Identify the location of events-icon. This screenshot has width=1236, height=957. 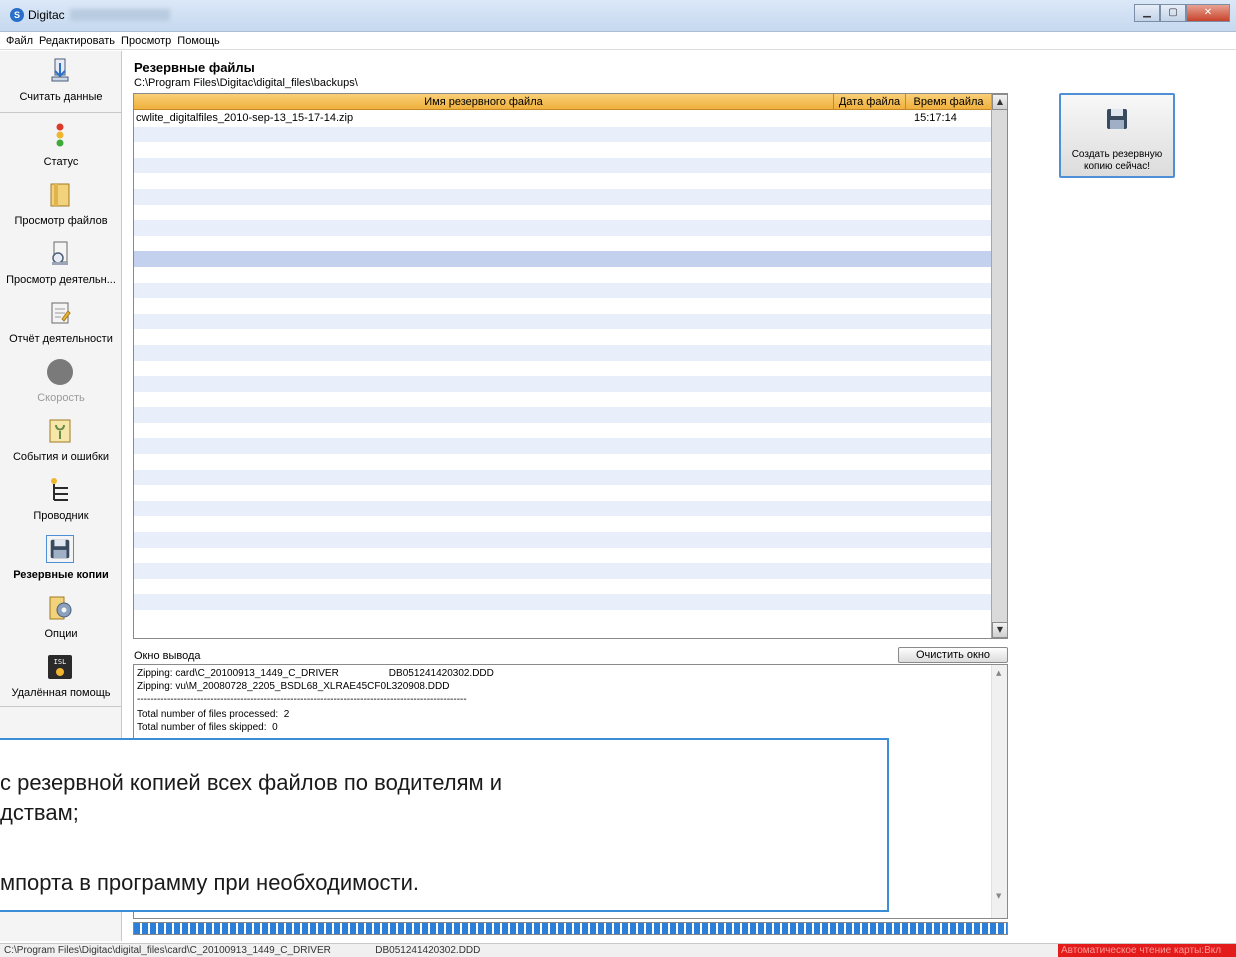
(60, 431).